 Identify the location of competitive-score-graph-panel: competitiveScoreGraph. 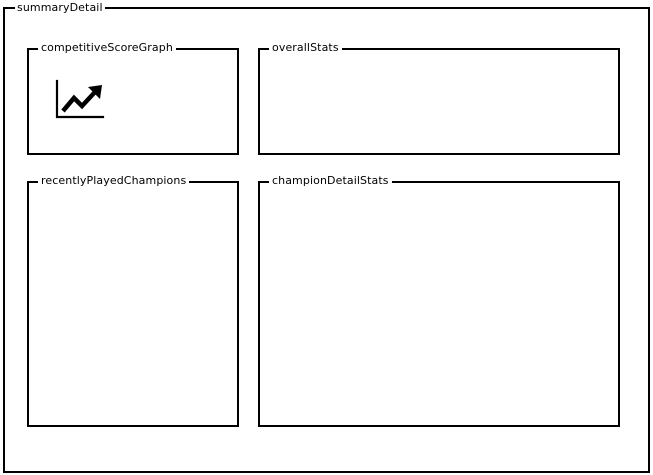
(133, 98).